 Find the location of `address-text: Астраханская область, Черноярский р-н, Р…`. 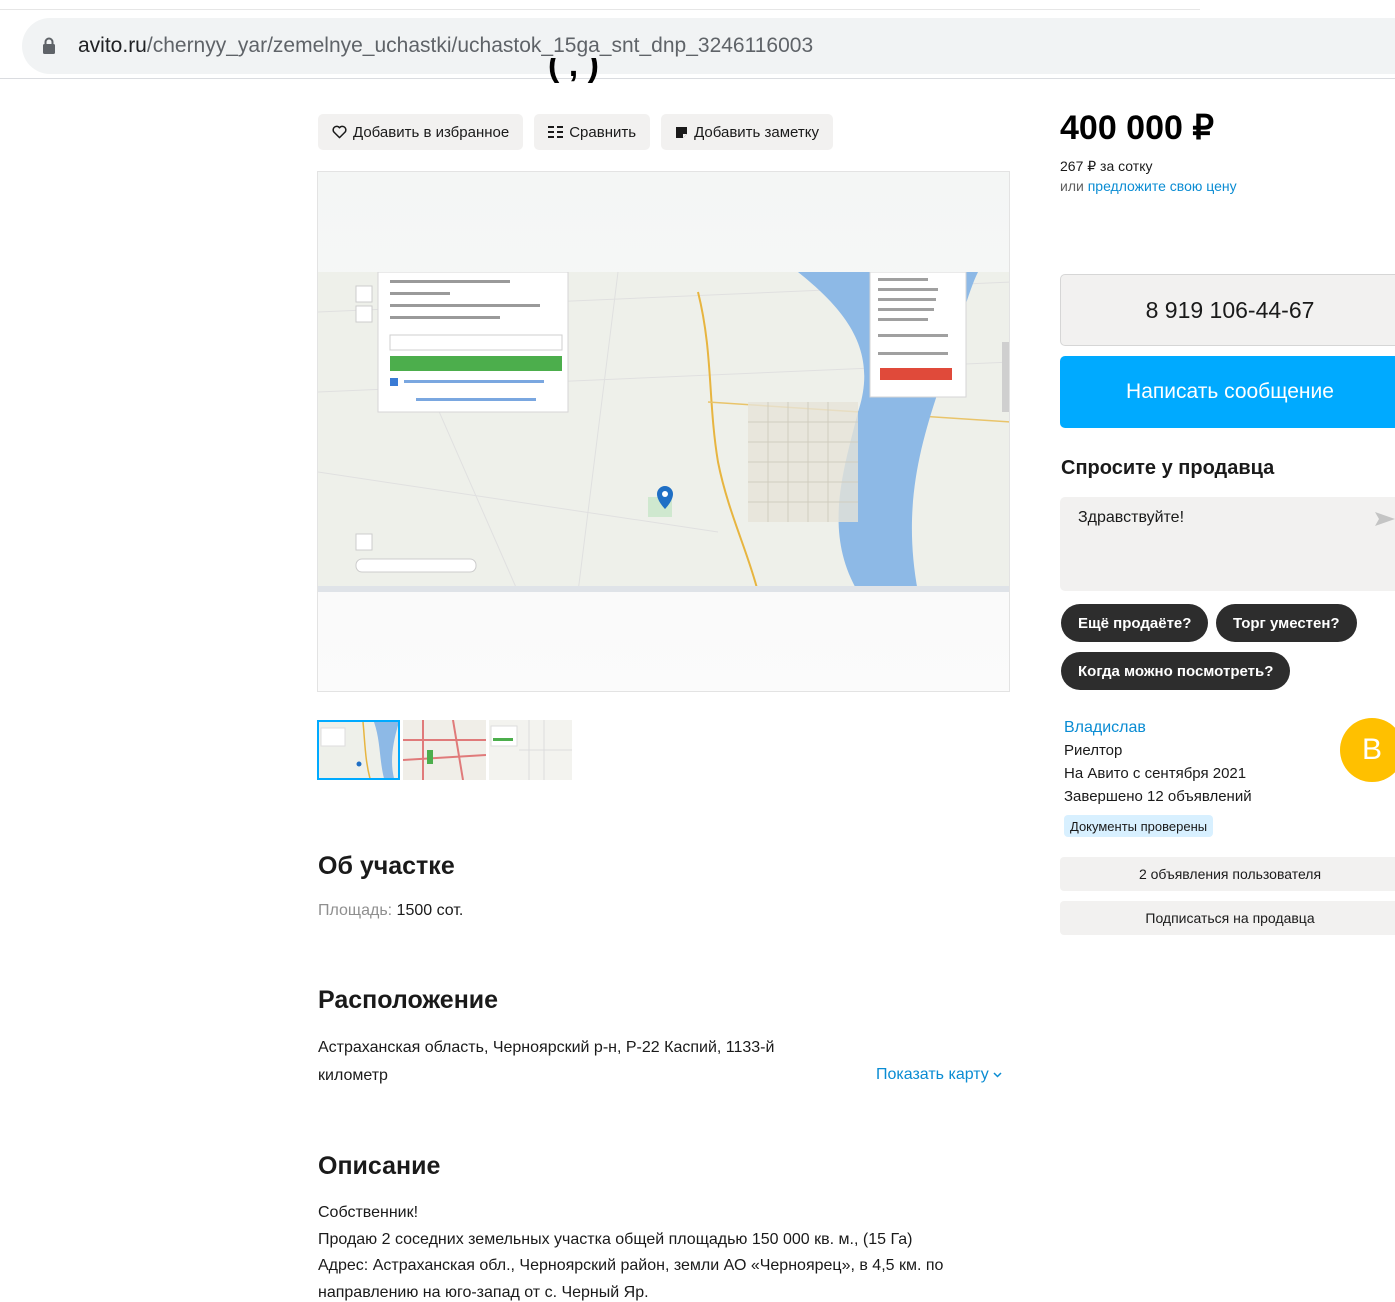

address-text: Астраханская область, Черноярский р-н, Р… is located at coordinates (546, 1061).